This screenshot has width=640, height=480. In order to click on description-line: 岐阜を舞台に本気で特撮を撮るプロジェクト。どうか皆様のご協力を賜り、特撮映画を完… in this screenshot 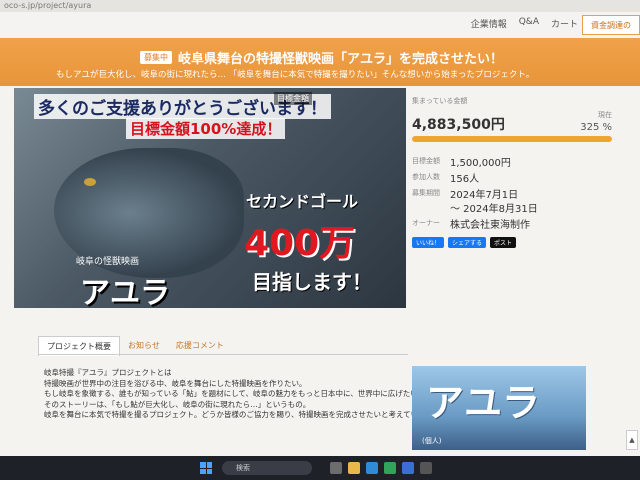, I will do `click(242, 414)`.